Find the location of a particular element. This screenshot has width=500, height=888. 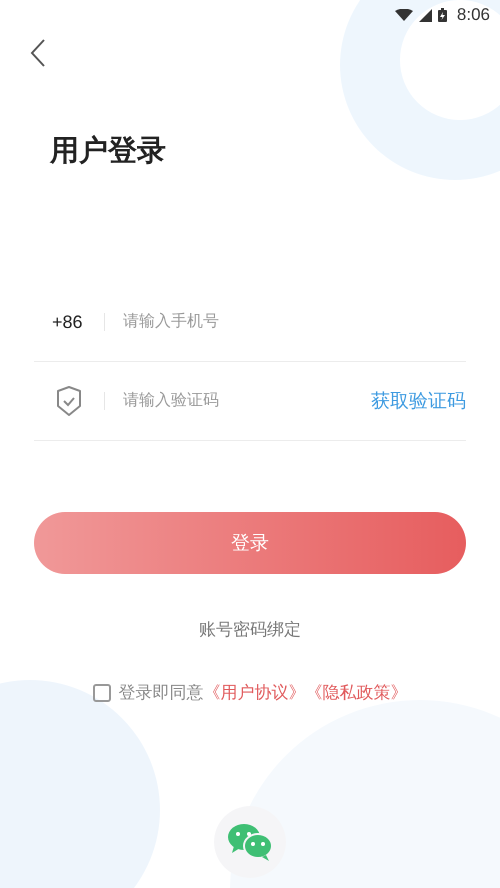

login-button: 登录 is located at coordinates (250, 543).